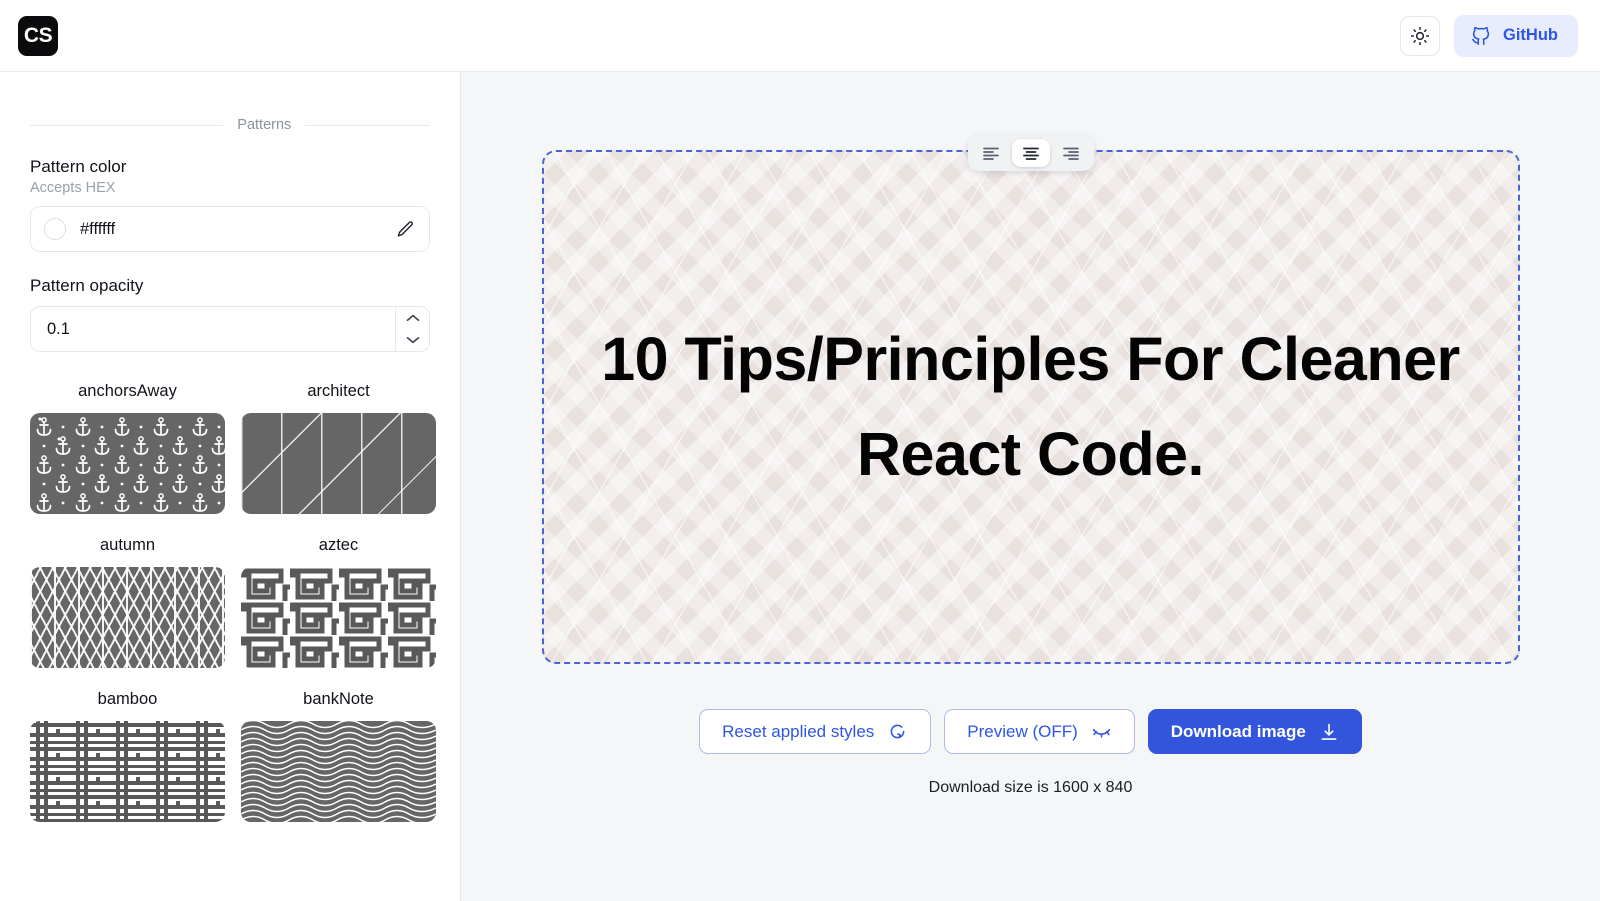  I want to click on pattern-label: architect, so click(338, 391).